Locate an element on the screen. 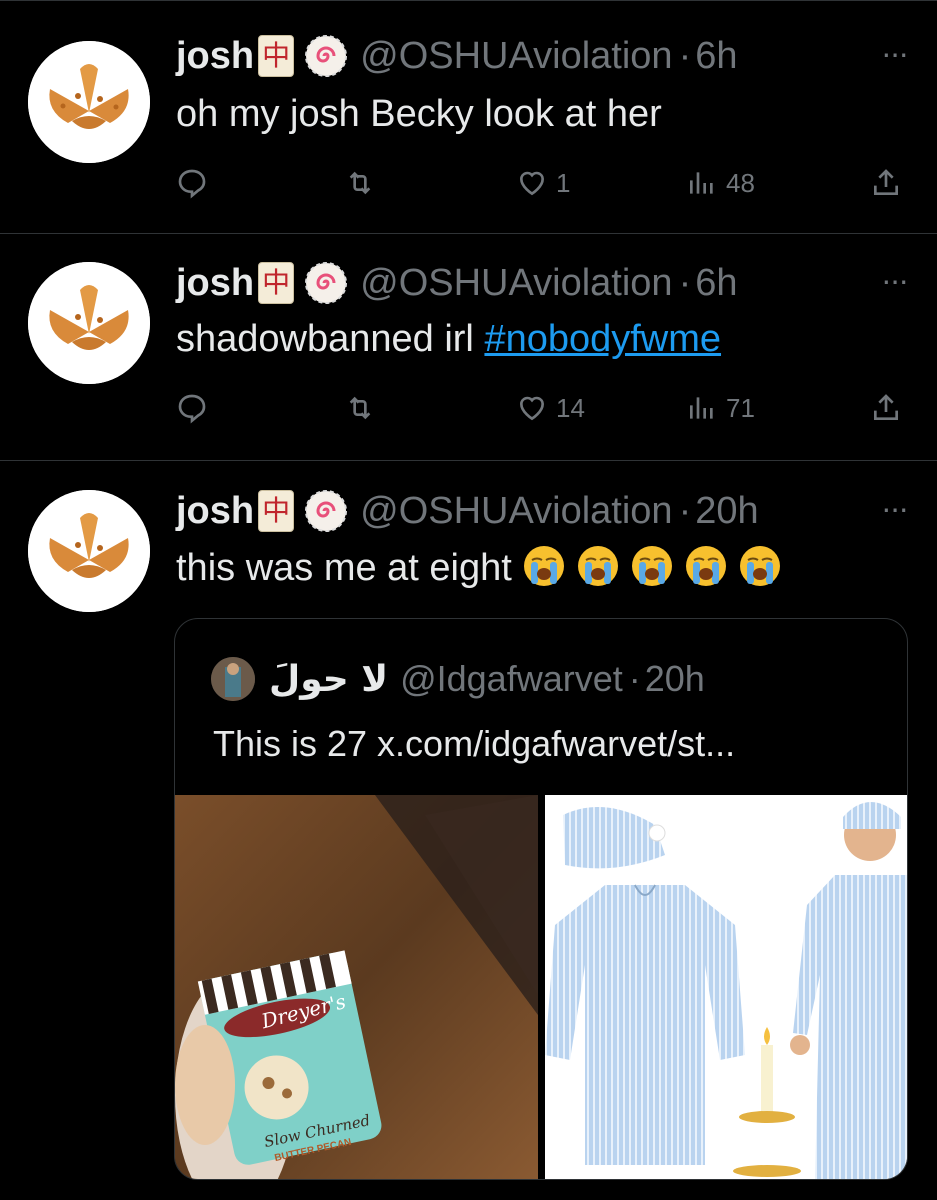 The height and width of the screenshot is (1200, 937). quoted-tweet-header: لا حولَ @Idgafwarvet · 20h is located at coordinates (458, 679).